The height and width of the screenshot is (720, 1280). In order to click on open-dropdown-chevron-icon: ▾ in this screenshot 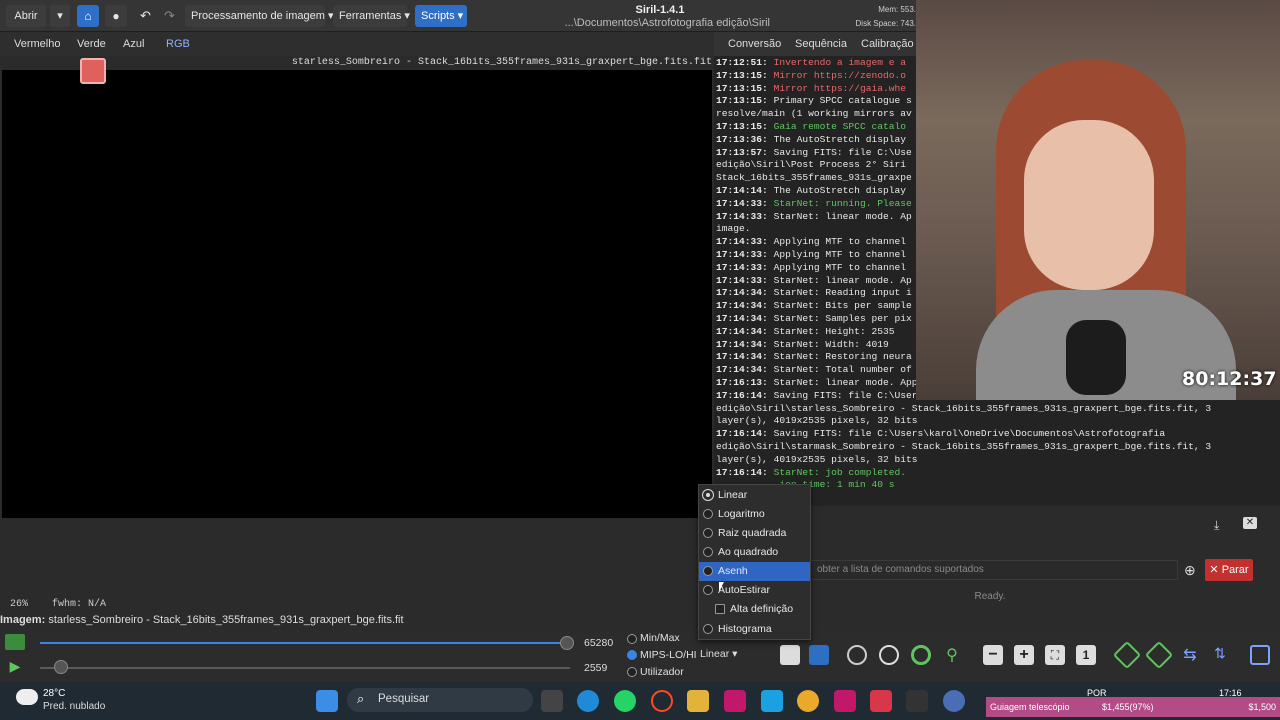, I will do `click(60, 16)`.